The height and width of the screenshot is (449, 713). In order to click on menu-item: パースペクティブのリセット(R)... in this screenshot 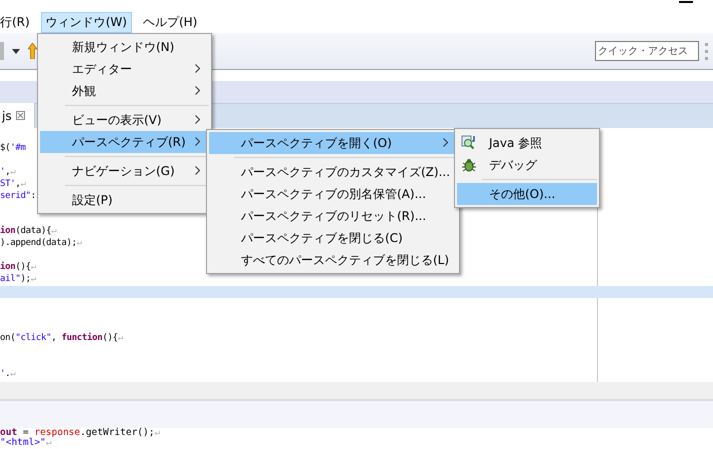, I will do `click(333, 216)`.